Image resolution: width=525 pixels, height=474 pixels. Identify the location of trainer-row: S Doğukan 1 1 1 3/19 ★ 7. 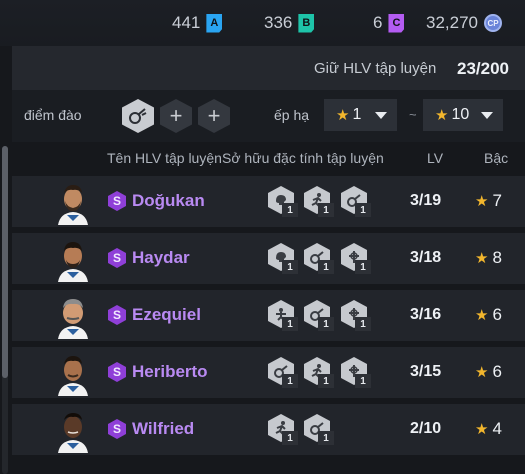
(268, 201).